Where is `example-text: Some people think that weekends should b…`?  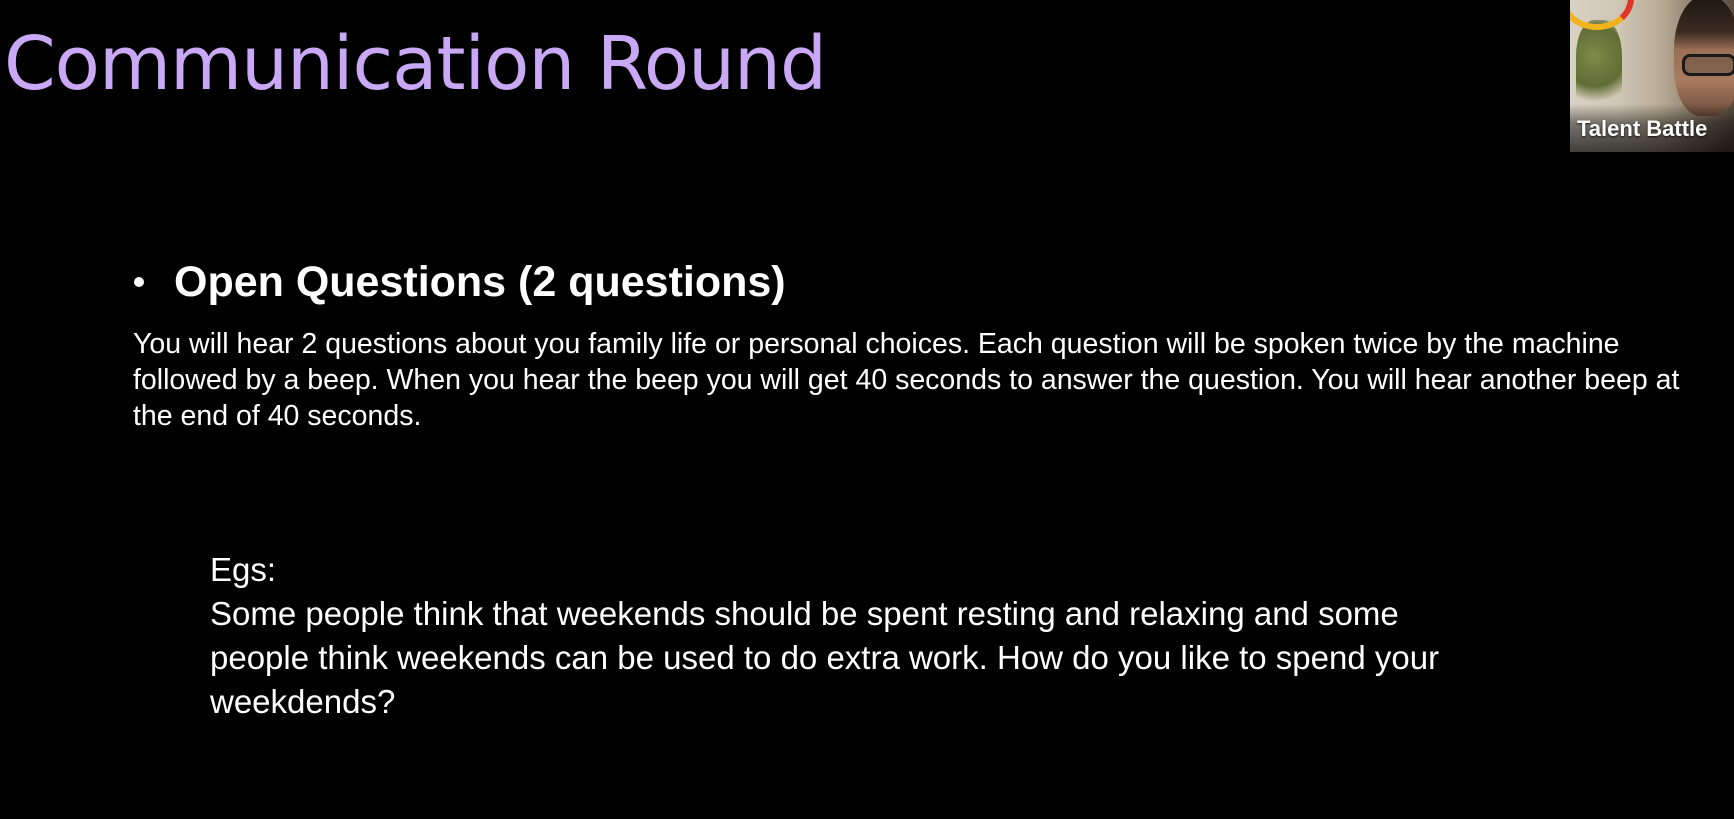 example-text: Some people think that weekends should b… is located at coordinates (825, 657).